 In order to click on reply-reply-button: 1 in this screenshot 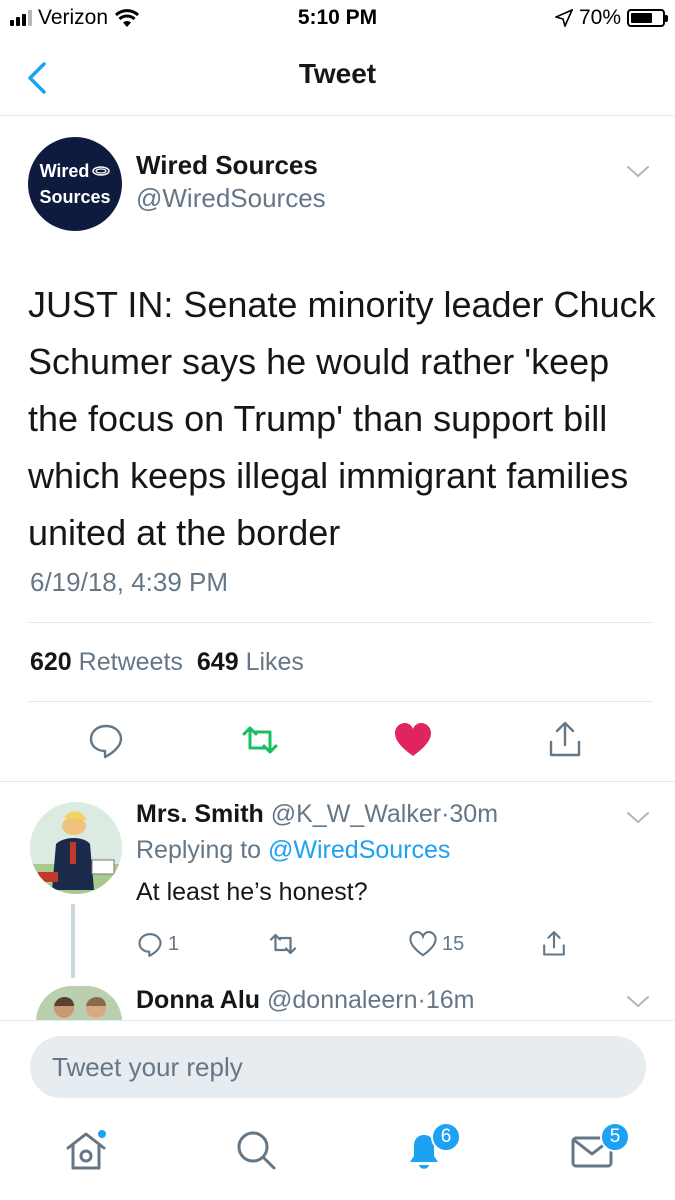, I will do `click(157, 944)`.